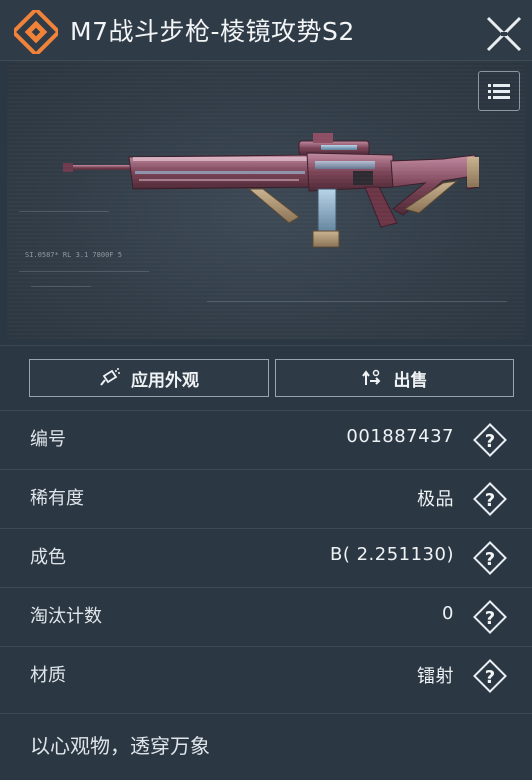  Describe the element at coordinates (48, 439) in the screenshot. I see `serial-label: 编号` at that location.